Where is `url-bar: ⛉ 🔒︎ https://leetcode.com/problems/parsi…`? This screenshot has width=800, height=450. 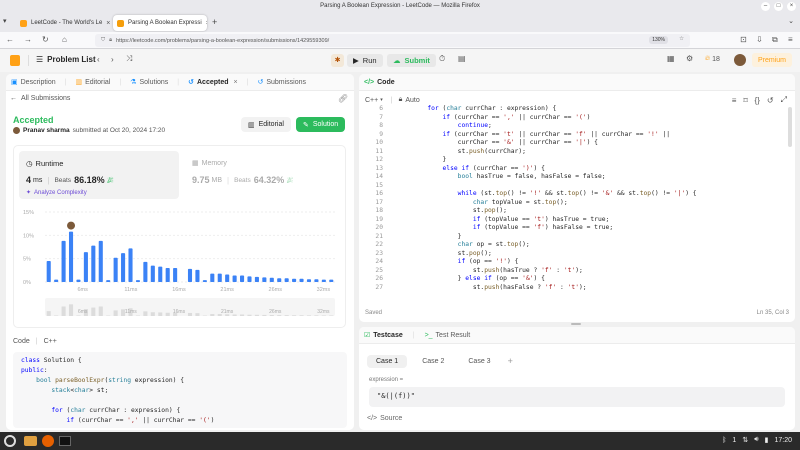
url-bar: ⛉ 🔒︎ https://leetcode.com/problems/parsi… is located at coordinates (392, 40).